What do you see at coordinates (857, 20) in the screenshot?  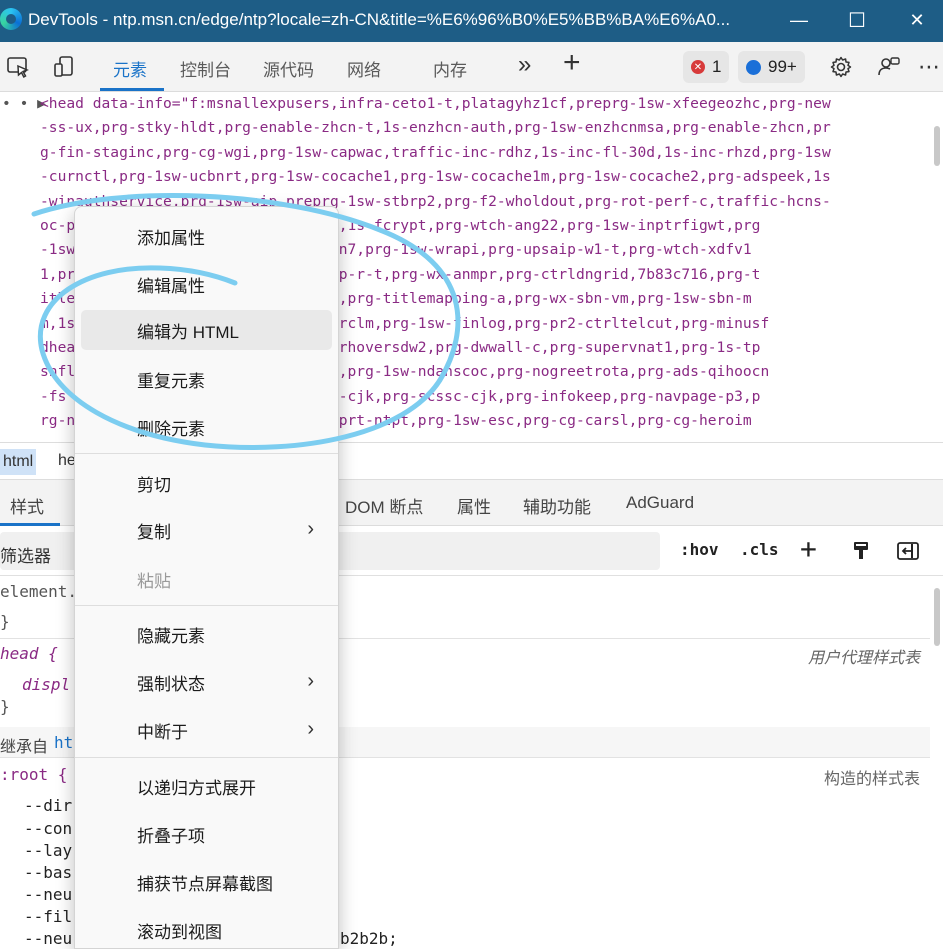 I see `maximize-button: ☐` at bounding box center [857, 20].